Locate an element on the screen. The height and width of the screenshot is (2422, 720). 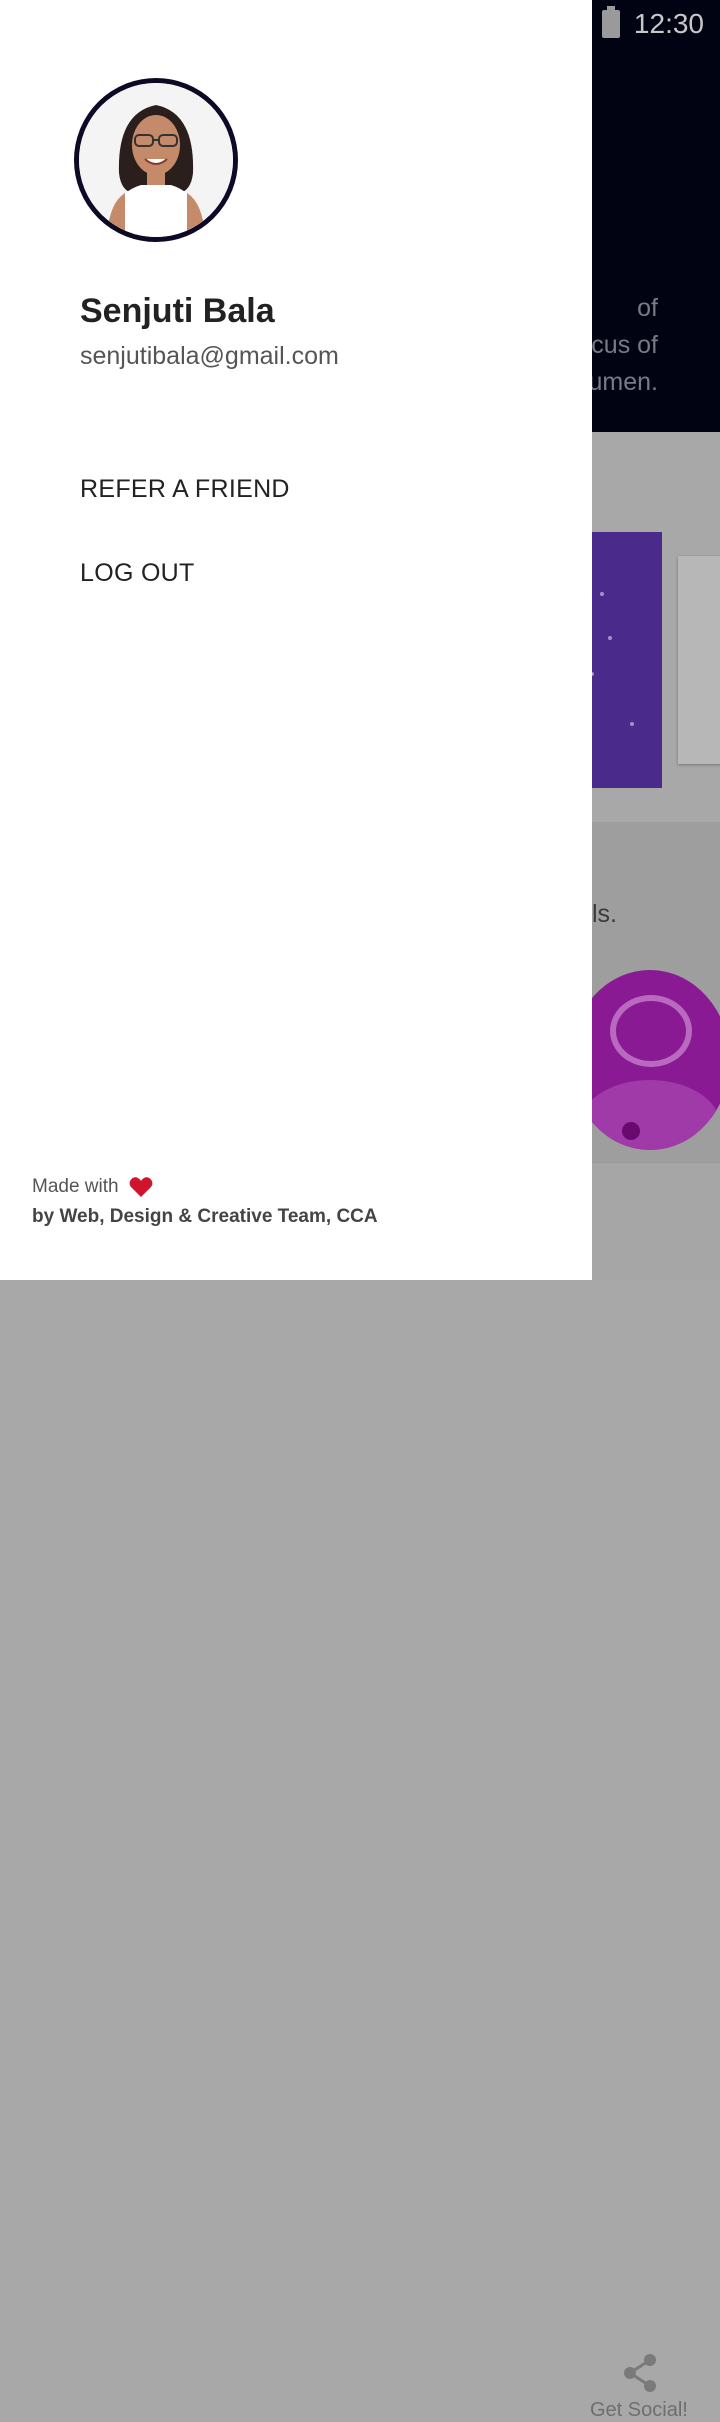
made-with-line: Made with is located at coordinates (205, 1187).